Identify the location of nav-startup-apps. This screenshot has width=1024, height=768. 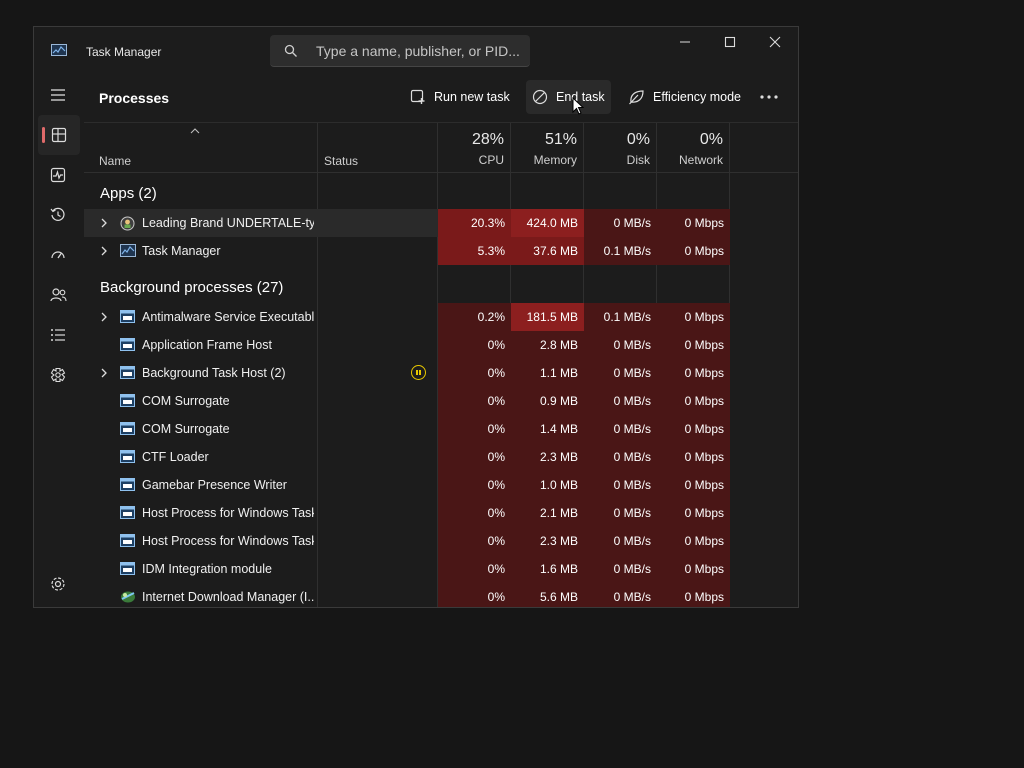
(58, 255).